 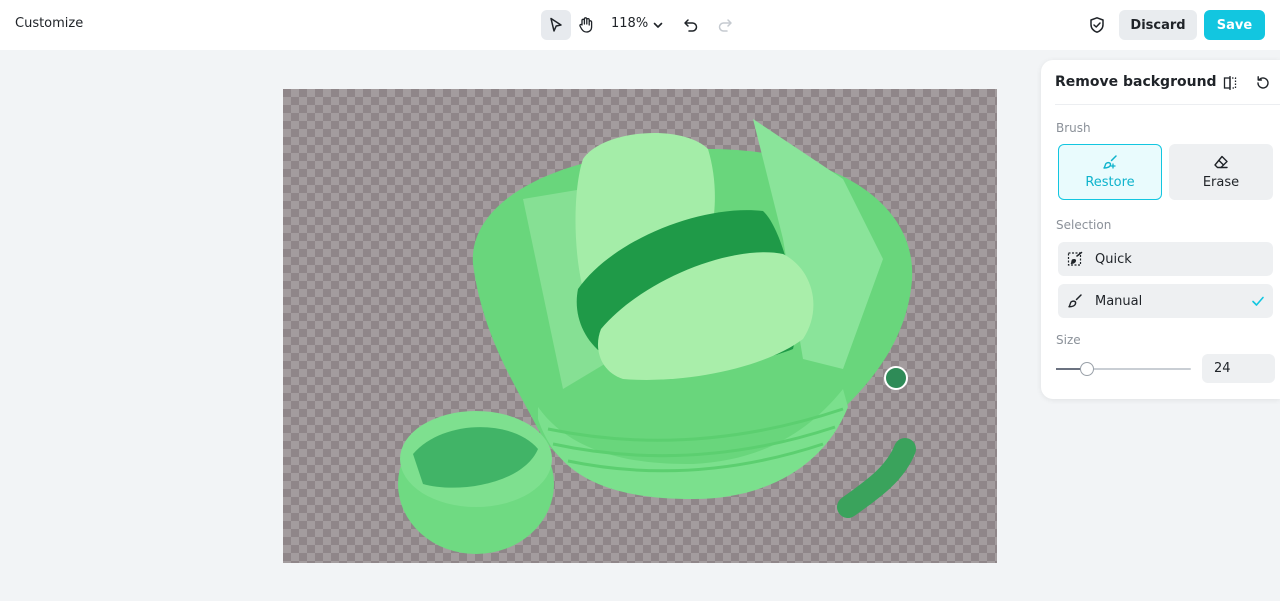 I want to click on hand-icon, so click(x=586, y=25).